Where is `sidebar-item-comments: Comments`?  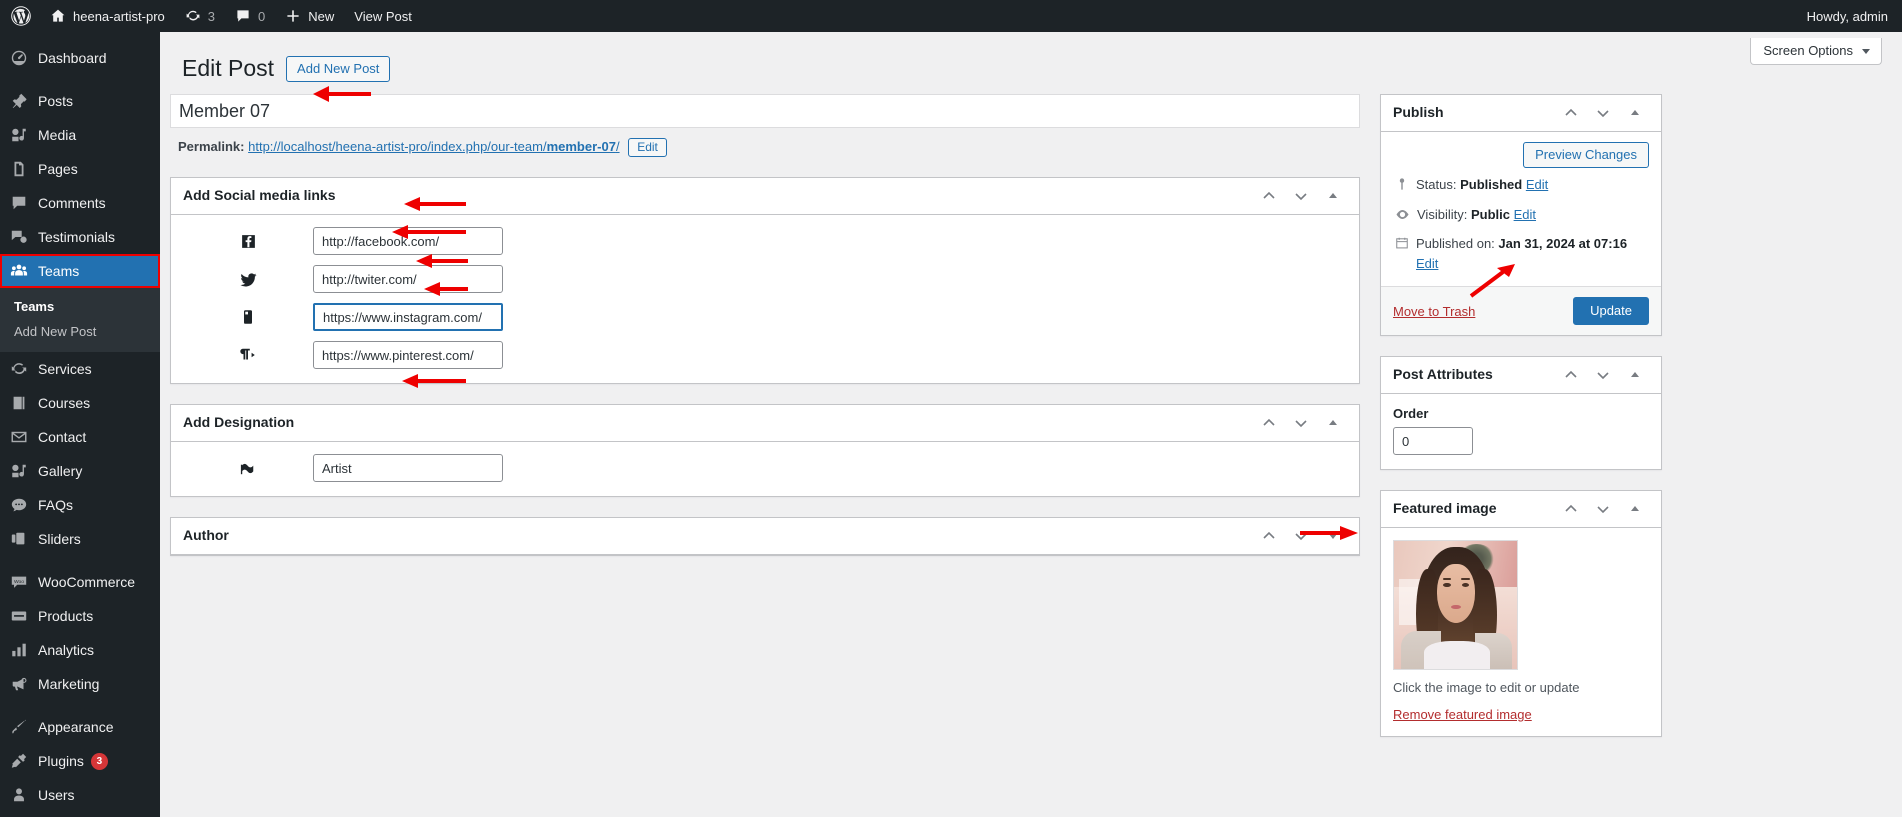 sidebar-item-comments: Comments is located at coordinates (80, 203).